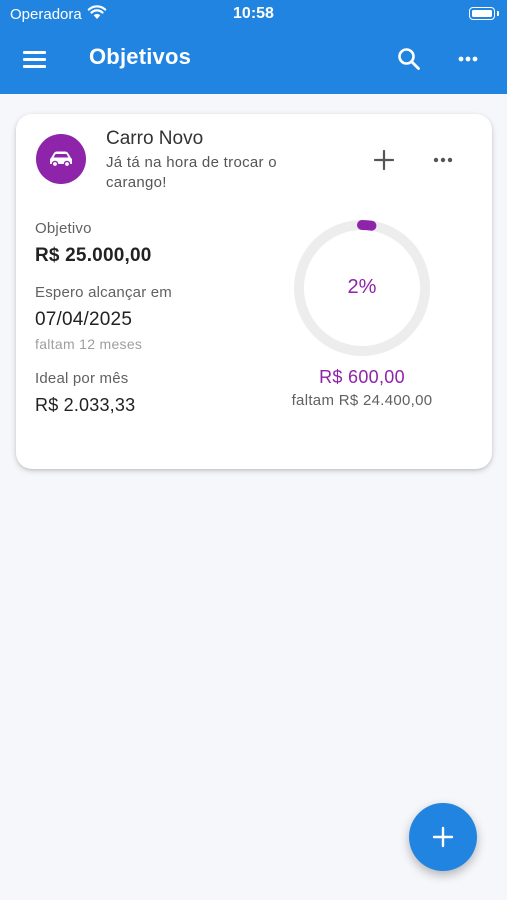 The height and width of the screenshot is (900, 507). Describe the element at coordinates (498, 13) in the screenshot. I see `battery-cap` at that location.